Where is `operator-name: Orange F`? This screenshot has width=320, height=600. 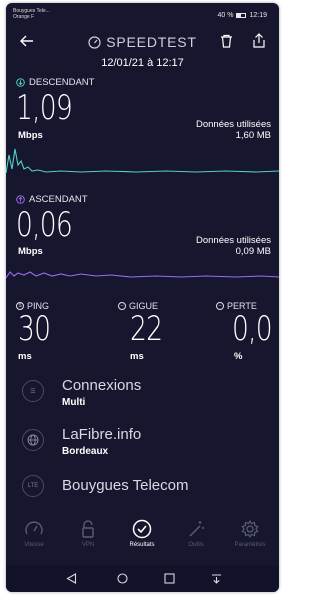 operator-name: Orange F is located at coordinates (24, 17).